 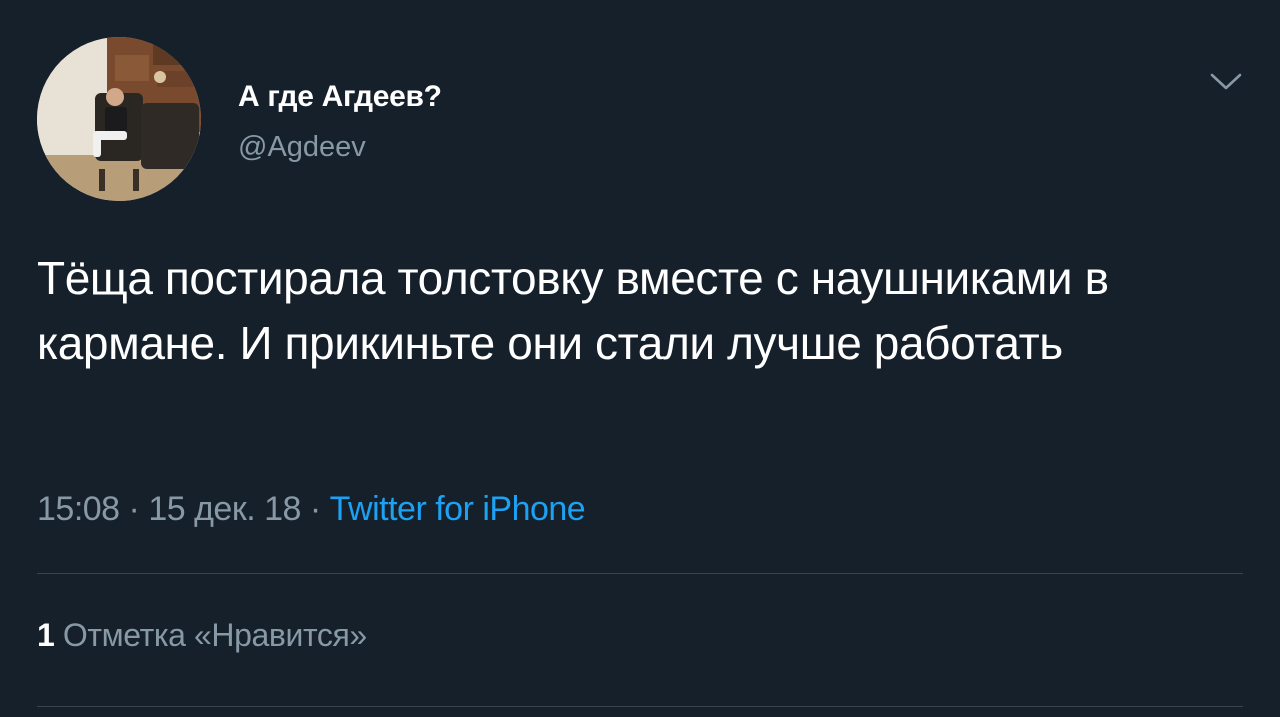 What do you see at coordinates (46, 635) in the screenshot?
I see `likes-count: 1` at bounding box center [46, 635].